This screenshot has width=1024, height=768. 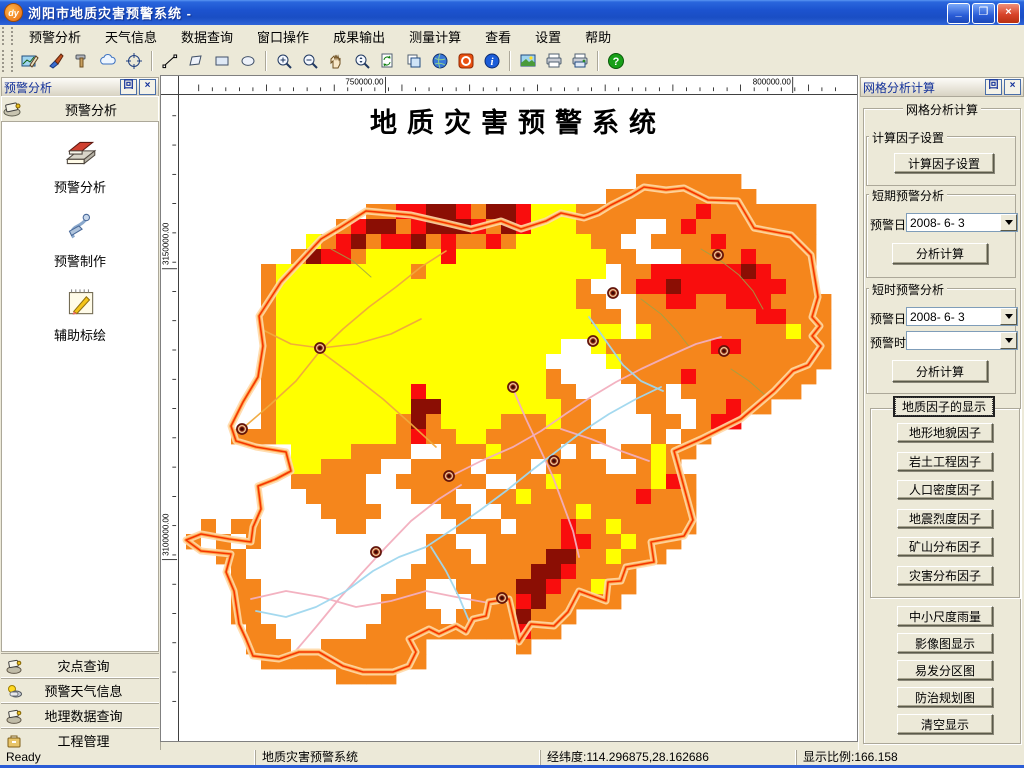 I want to click on zoom-in-icon-button, so click(x=284, y=61).